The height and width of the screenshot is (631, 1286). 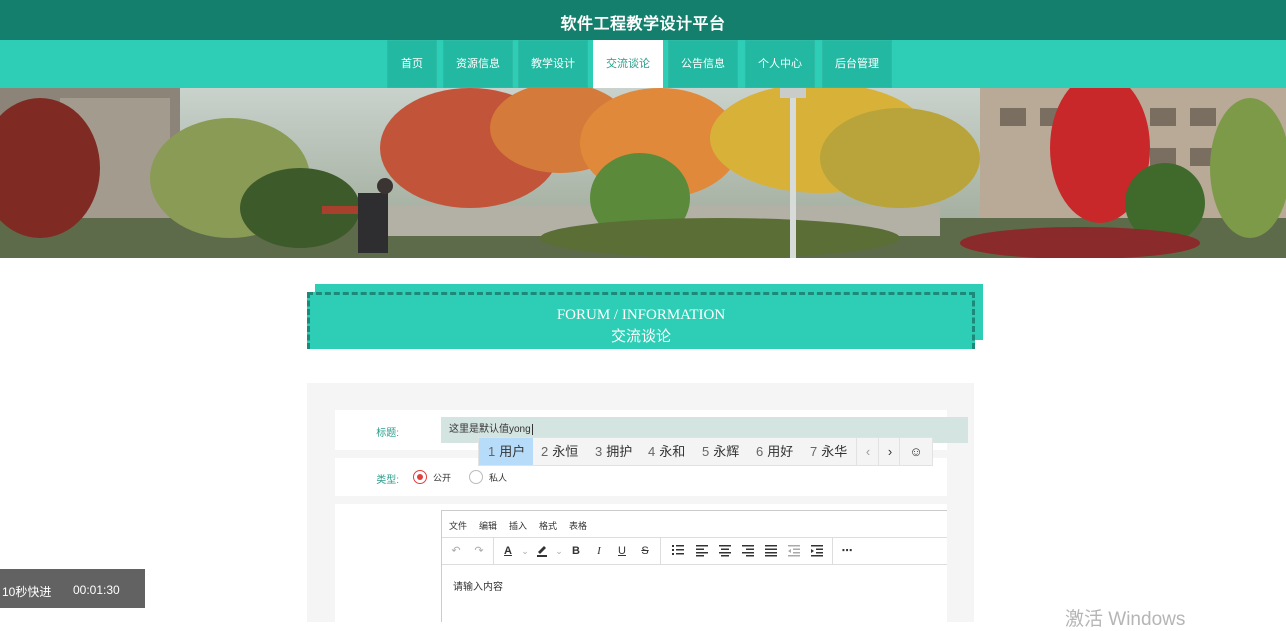 I want to click on ime-candidate-2: 2 永恒, so click(x=559, y=451).